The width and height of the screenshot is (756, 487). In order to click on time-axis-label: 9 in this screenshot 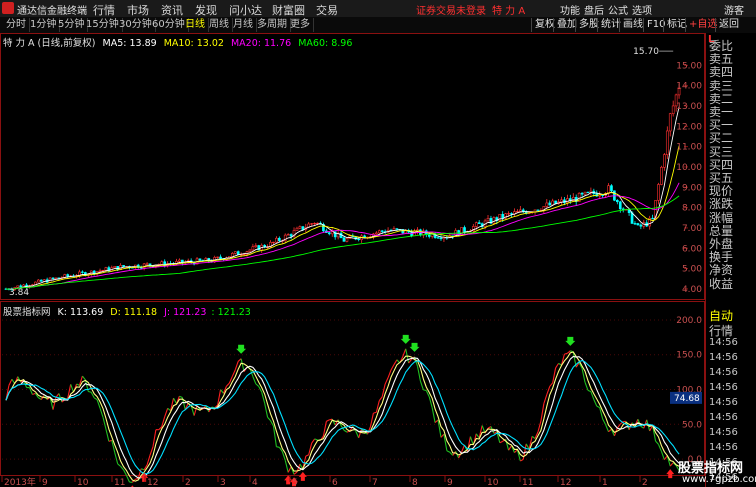, I will do `click(45, 482)`.